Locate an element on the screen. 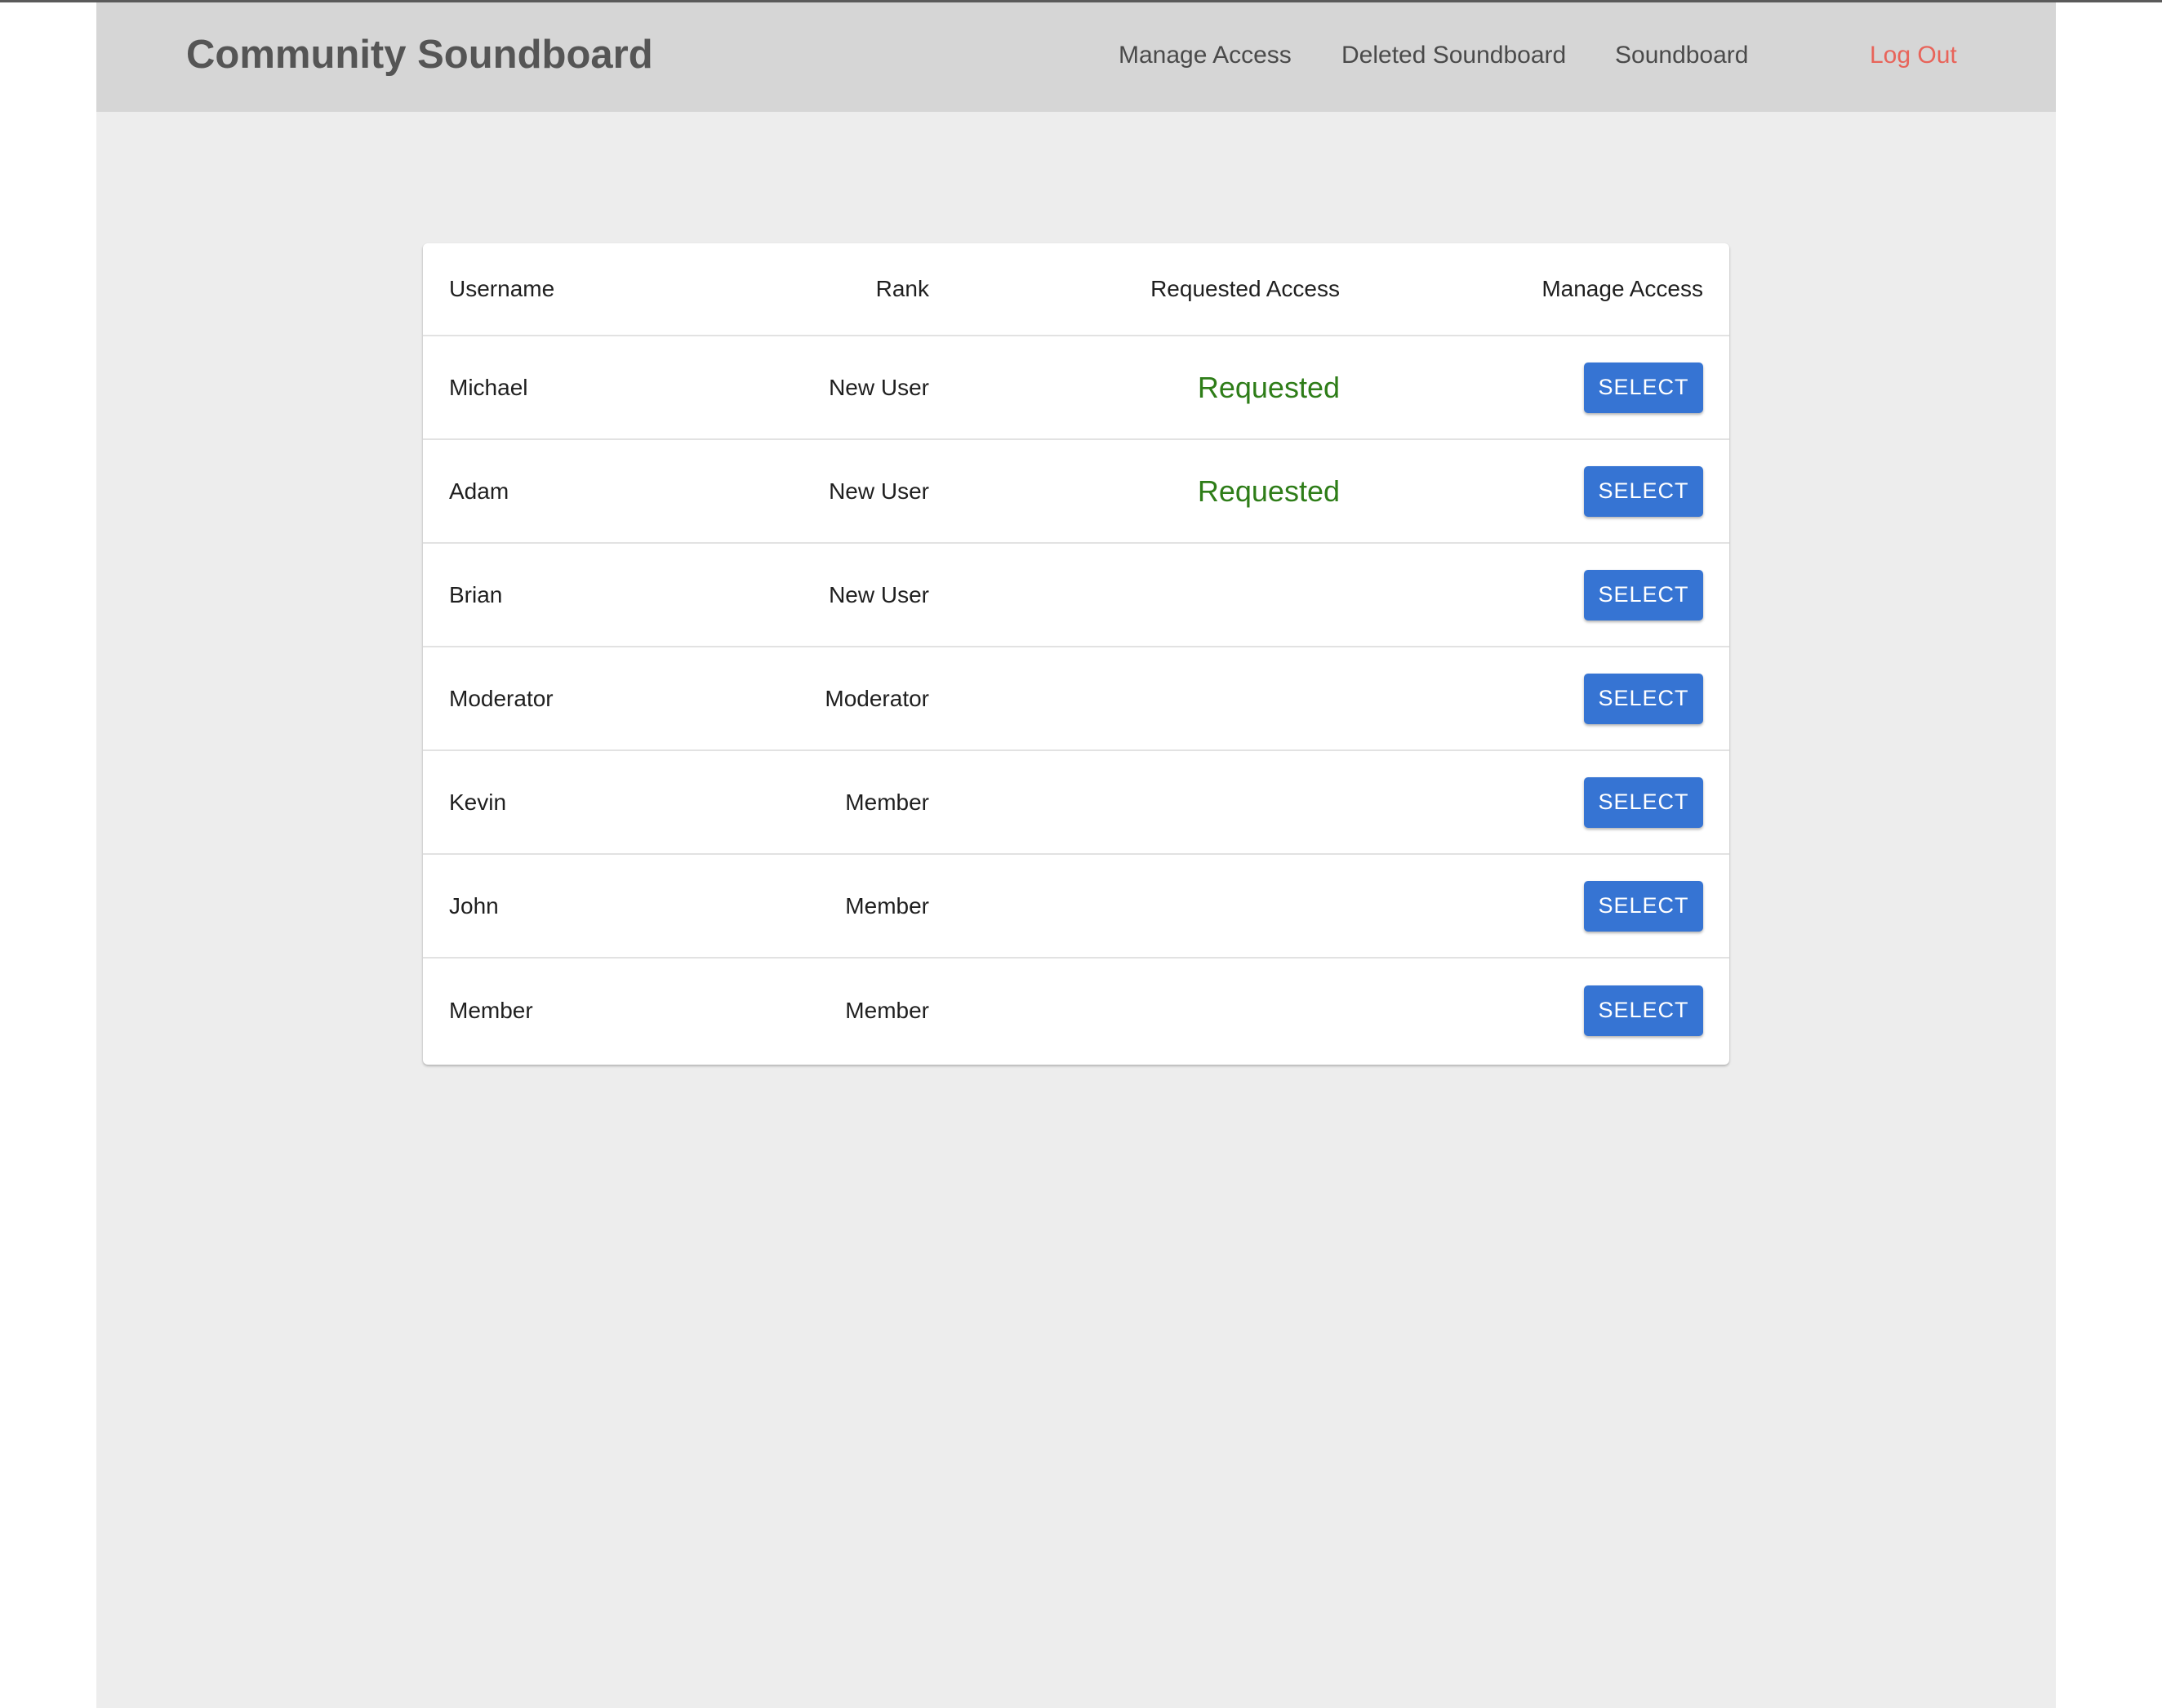 The image size is (2162, 1708). table-row: Moderator Moderator SELECT is located at coordinates (1076, 699).